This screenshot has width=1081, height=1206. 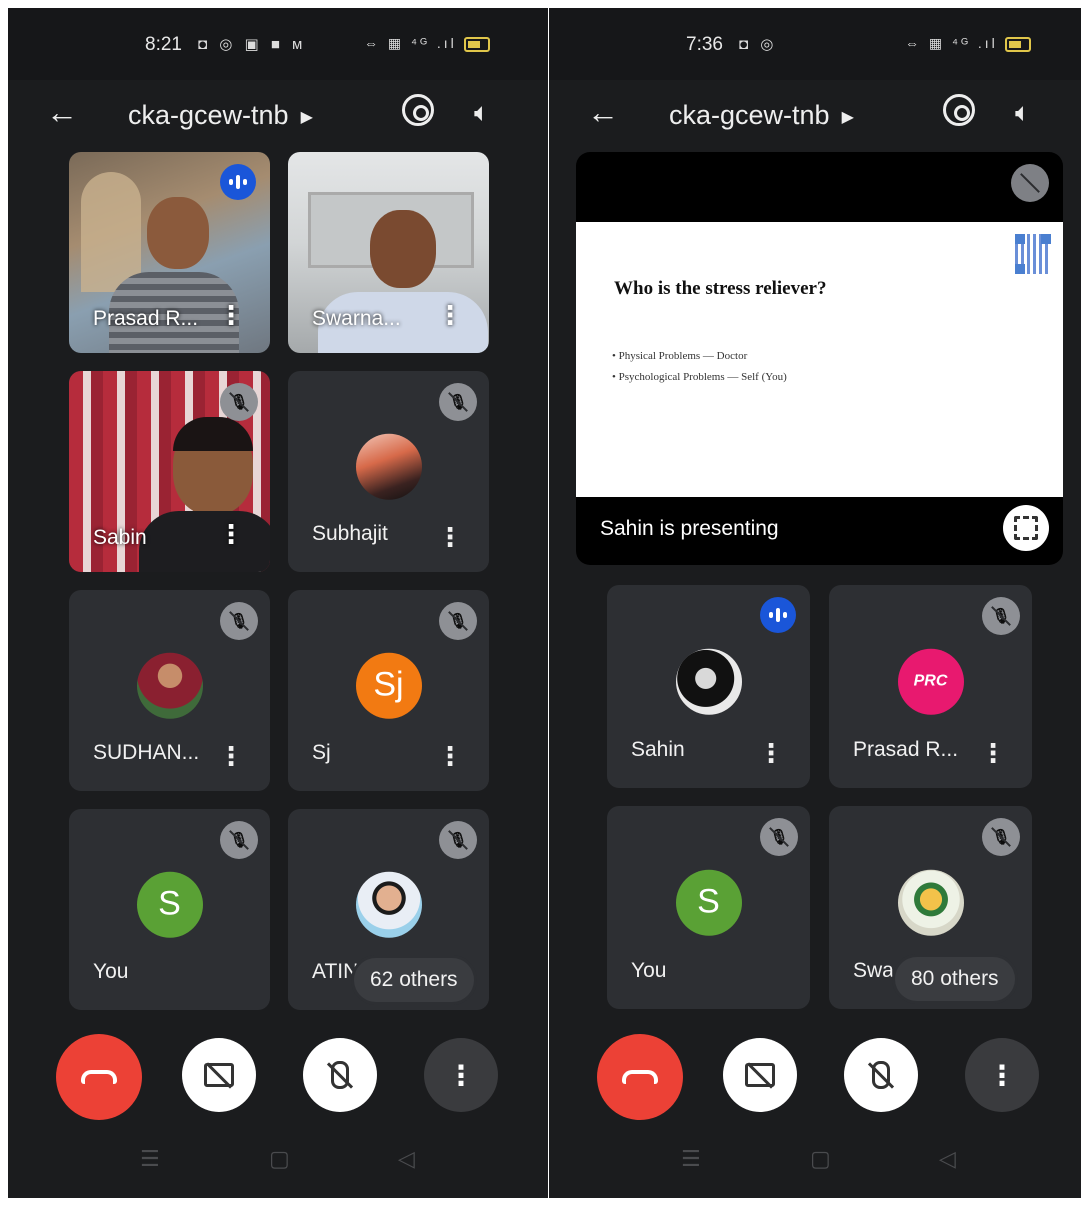 I want to click on participant-tile-sj: Sj Sj ⋮, so click(x=388, y=690).